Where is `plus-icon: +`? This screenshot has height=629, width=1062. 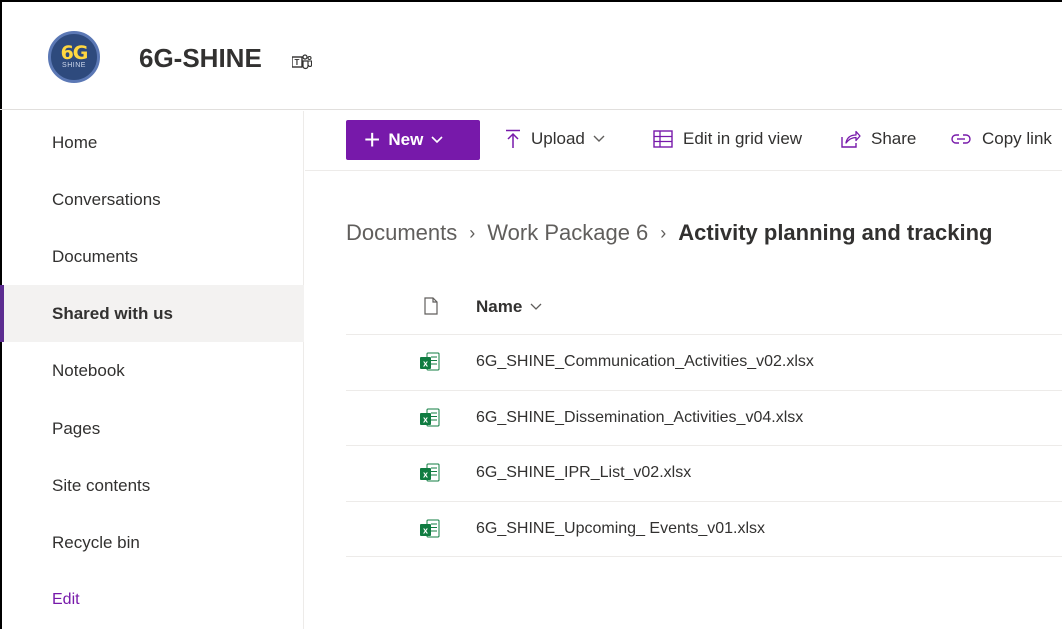 plus-icon: + is located at coordinates (372, 139).